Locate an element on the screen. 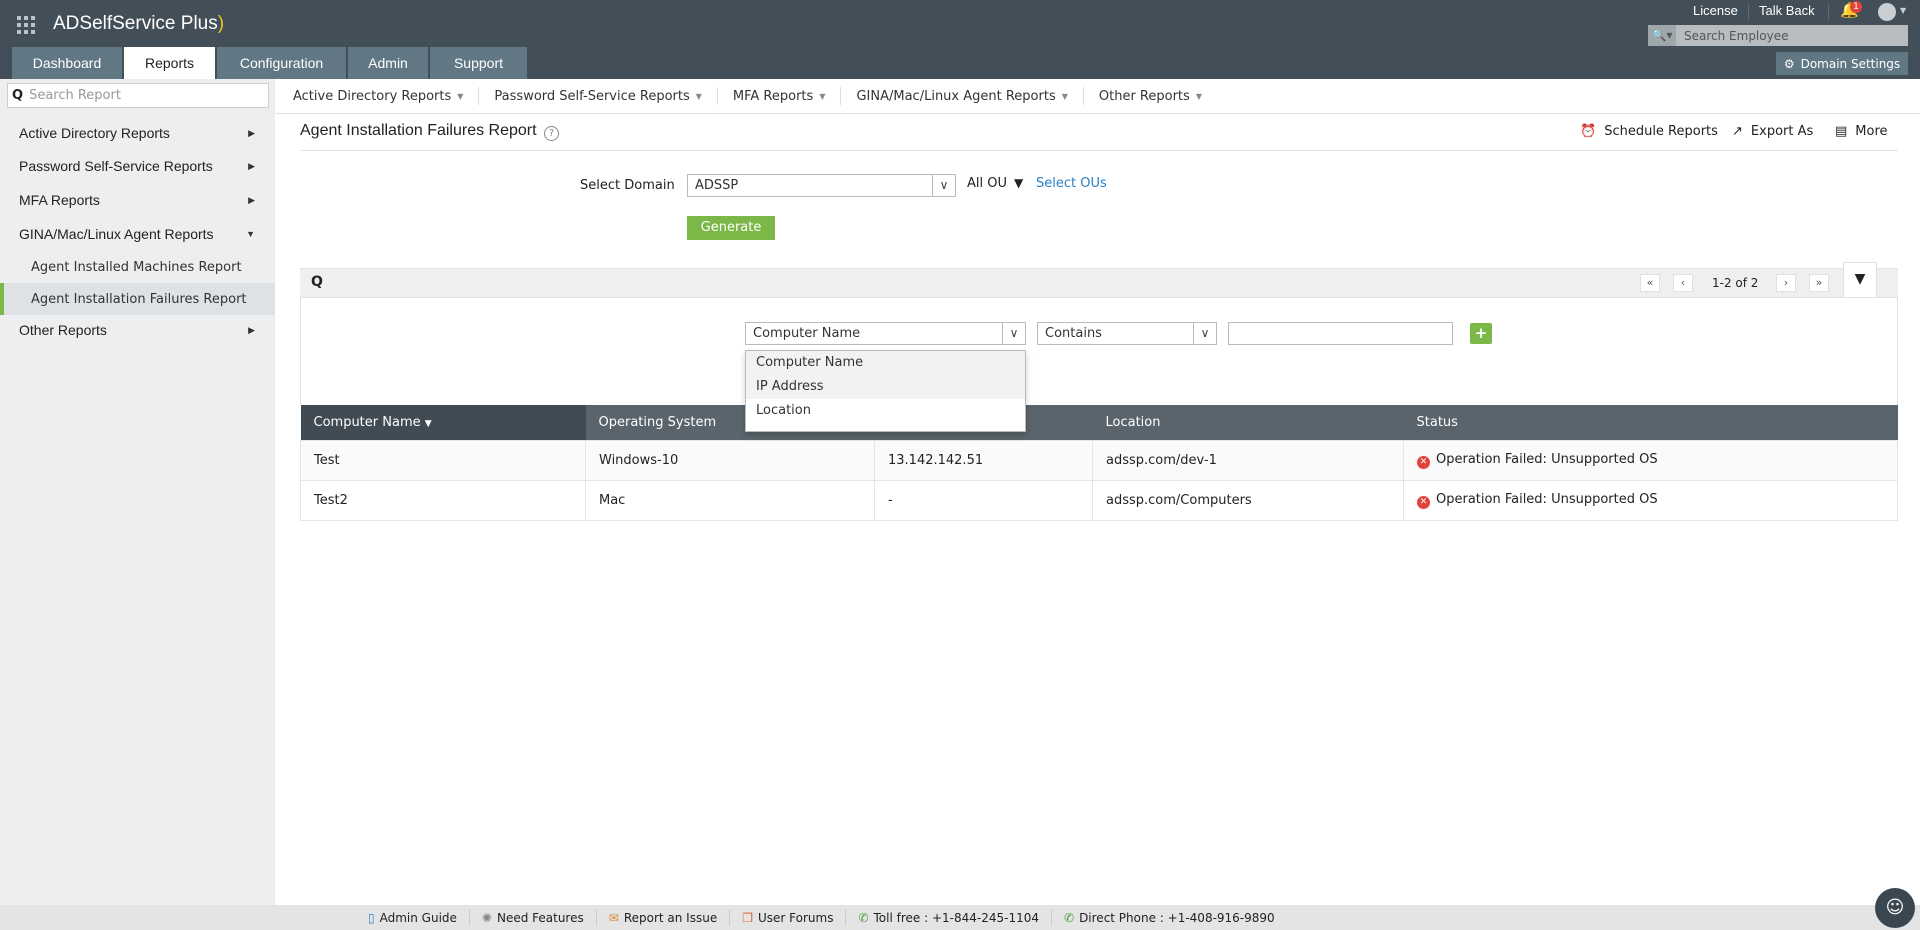  user-avatar-icon is located at coordinates (1887, 12).